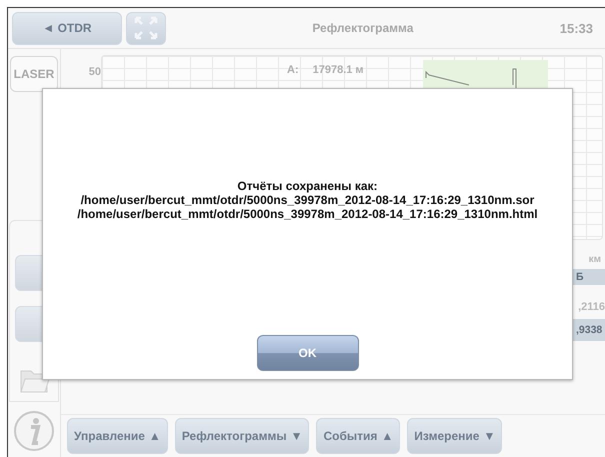 The height and width of the screenshot is (457, 605). Describe the element at coordinates (454, 436) in the screenshot. I see `menu-button: Измерение ▼` at that location.